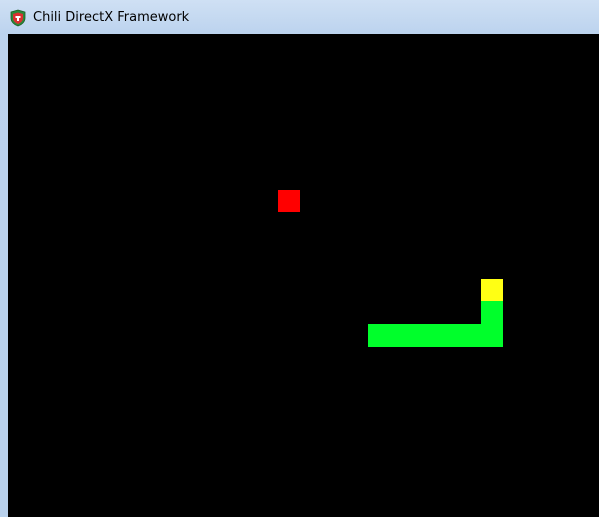  I want to click on chili-app-icon, so click(18, 18).